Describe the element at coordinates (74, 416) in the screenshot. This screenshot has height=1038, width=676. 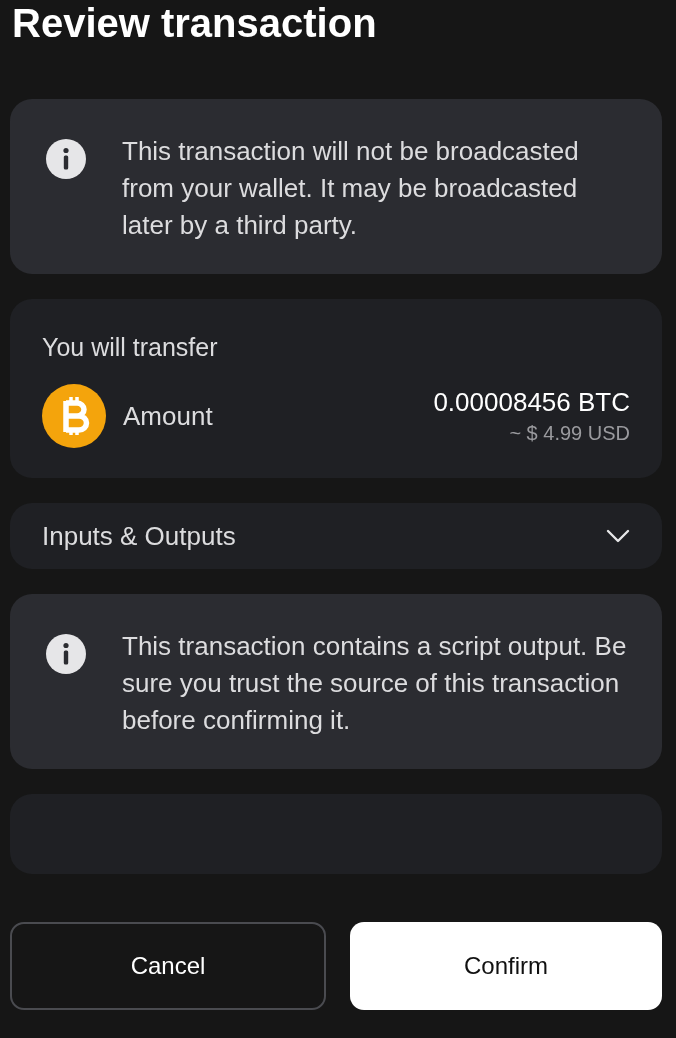
I see `bitcoin-icon` at that location.